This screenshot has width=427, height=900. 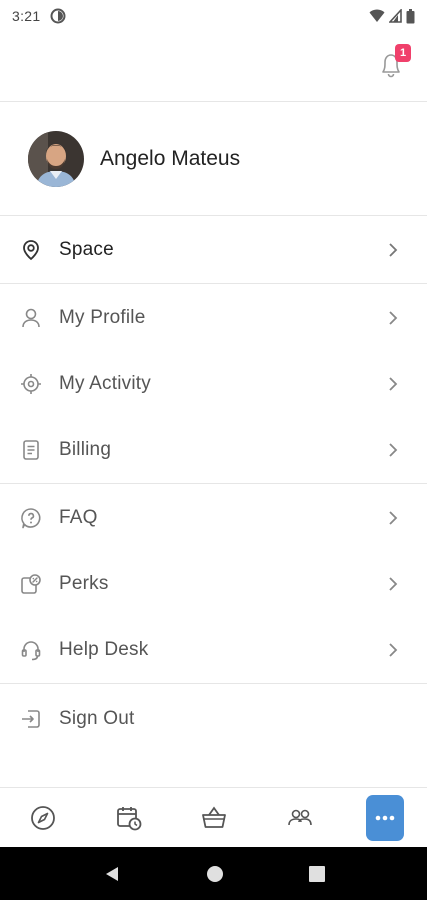 I want to click on menu-item-my-activity: My Activity, so click(x=213, y=384).